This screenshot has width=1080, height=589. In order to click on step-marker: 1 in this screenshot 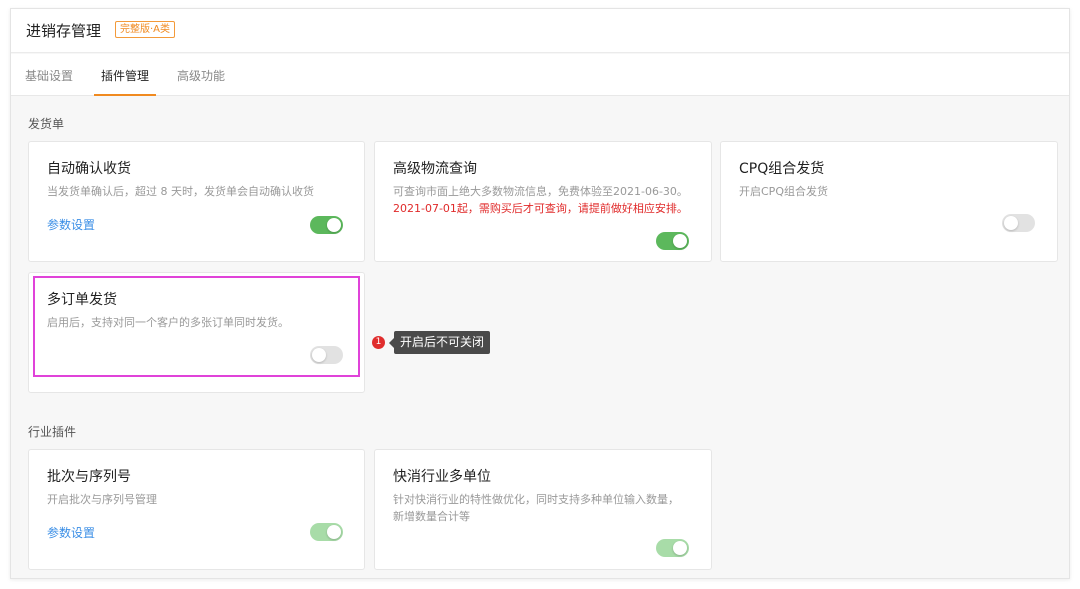, I will do `click(378, 342)`.